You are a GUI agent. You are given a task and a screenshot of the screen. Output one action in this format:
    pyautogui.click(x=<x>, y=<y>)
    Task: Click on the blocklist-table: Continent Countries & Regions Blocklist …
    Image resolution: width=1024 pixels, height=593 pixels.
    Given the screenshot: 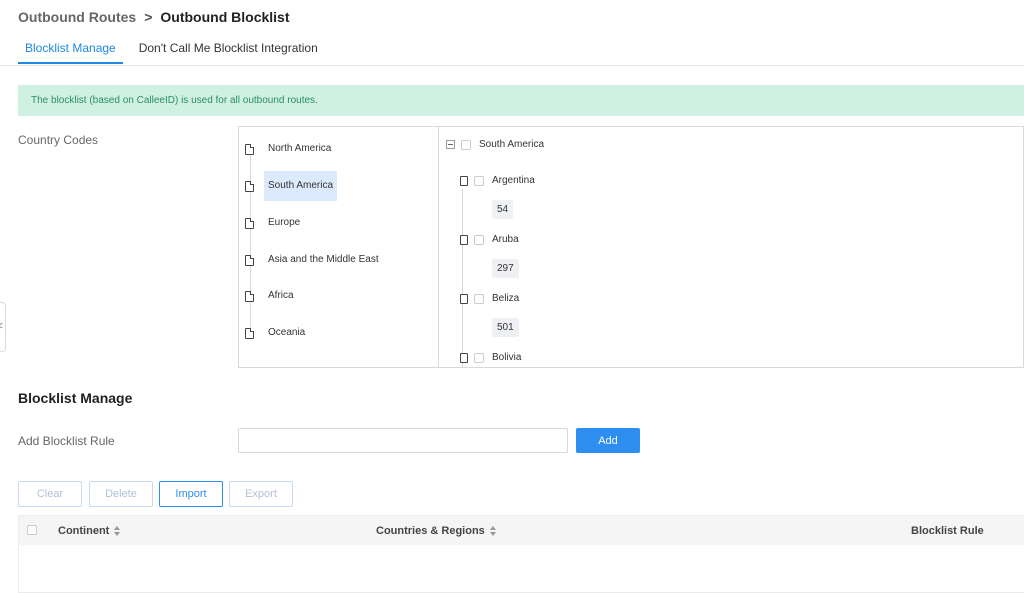 What is the action you would take?
    pyautogui.click(x=521, y=554)
    